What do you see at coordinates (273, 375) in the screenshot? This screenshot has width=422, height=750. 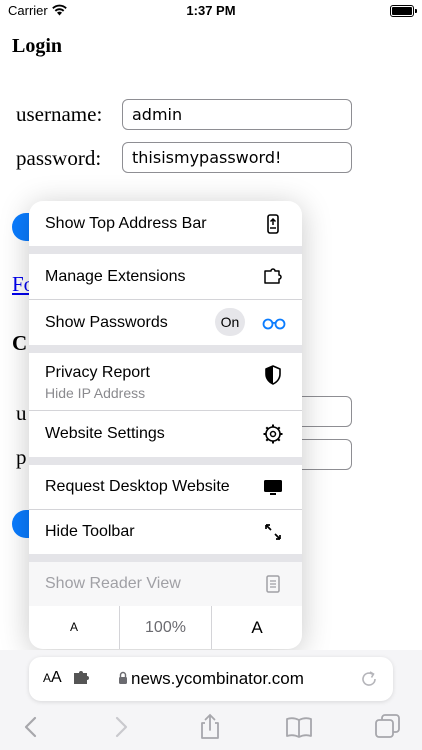 I see `shield-icon` at bounding box center [273, 375].